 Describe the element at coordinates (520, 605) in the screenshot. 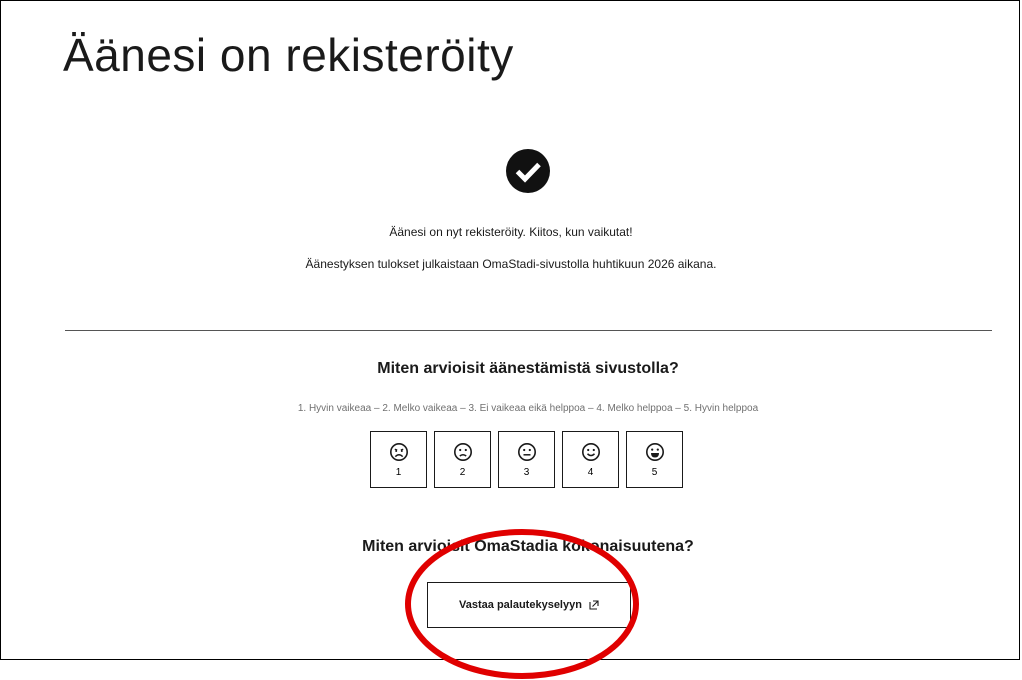

I see `feedback-survey-label: Vastaa palautekyselyyn` at that location.